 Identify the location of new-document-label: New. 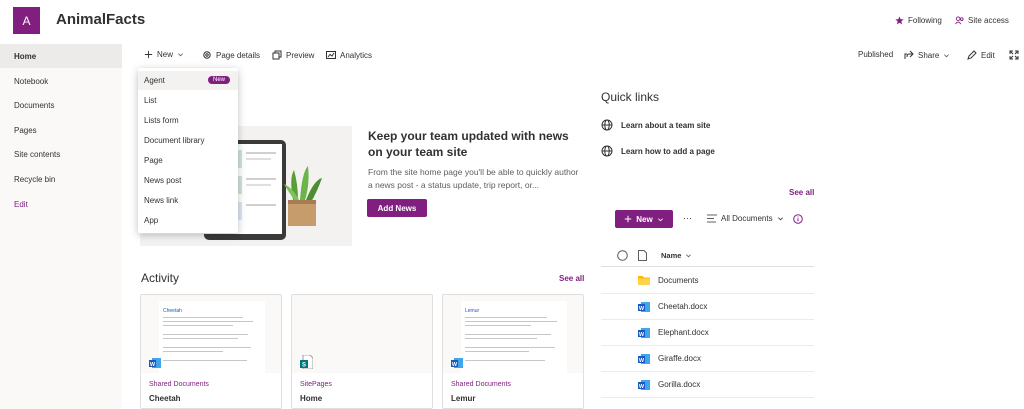
(644, 219).